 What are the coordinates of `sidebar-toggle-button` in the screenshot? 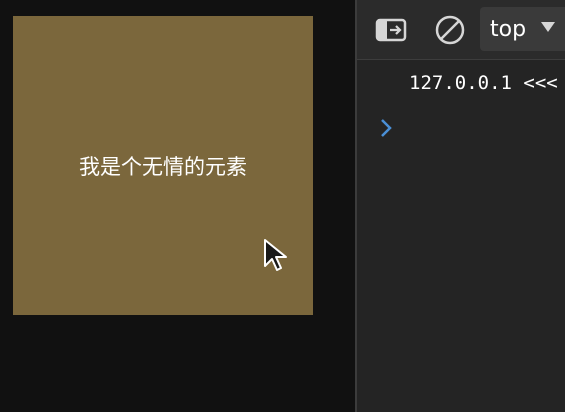 It's located at (391, 30).